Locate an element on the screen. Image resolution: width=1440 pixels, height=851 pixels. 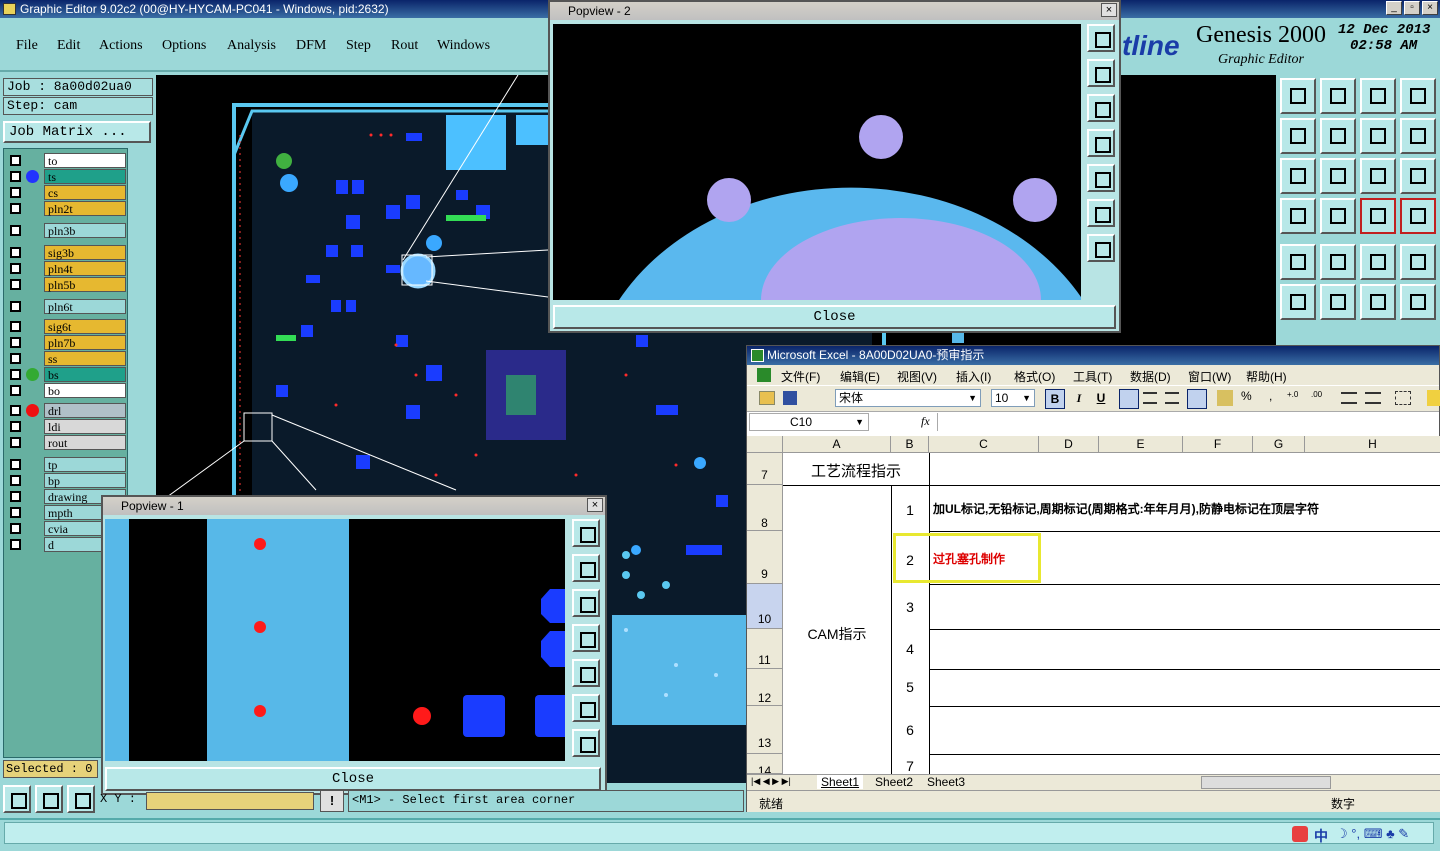
bold-button: B is located at coordinates (1055, 399).